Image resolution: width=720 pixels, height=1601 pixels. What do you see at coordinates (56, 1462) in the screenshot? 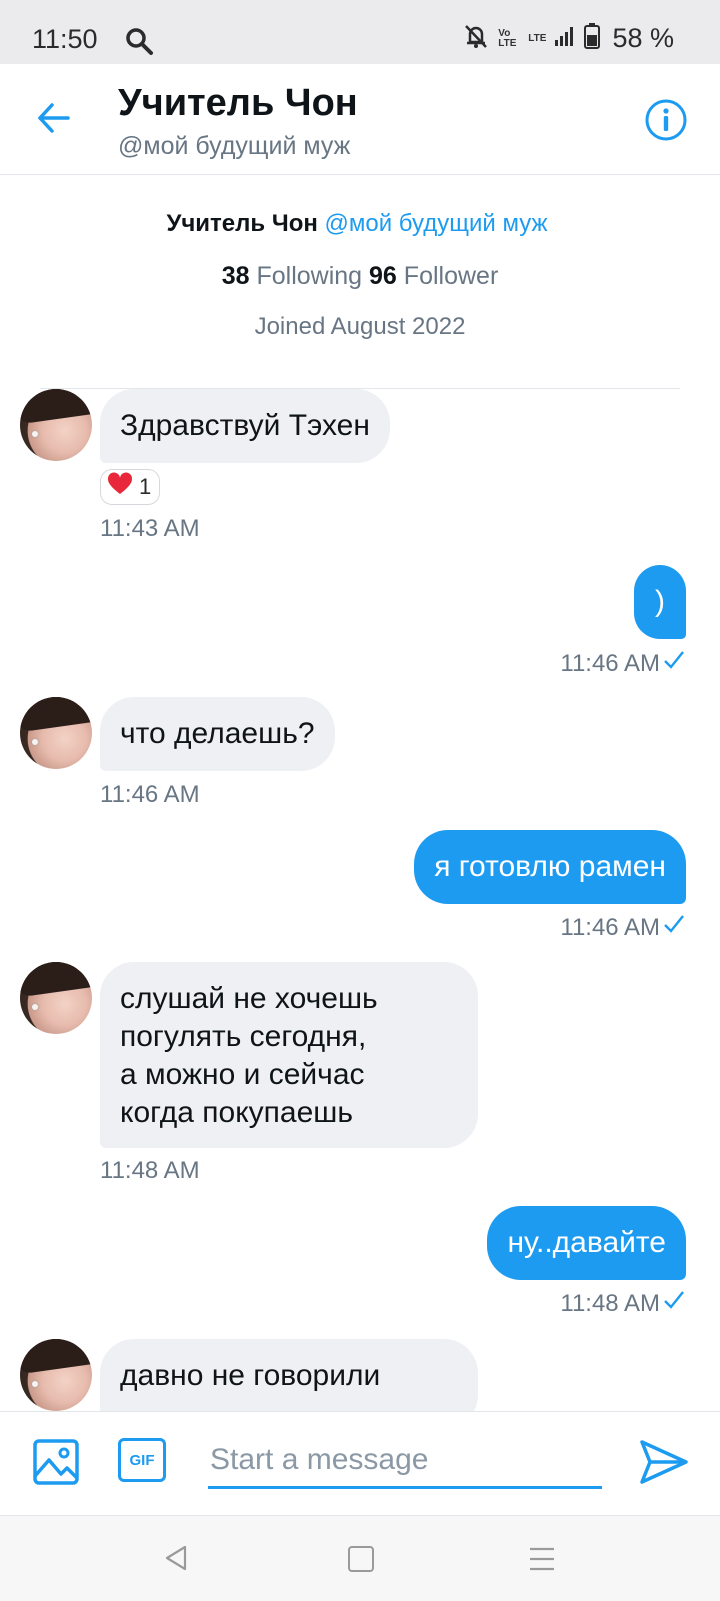
I see `image-icon` at bounding box center [56, 1462].